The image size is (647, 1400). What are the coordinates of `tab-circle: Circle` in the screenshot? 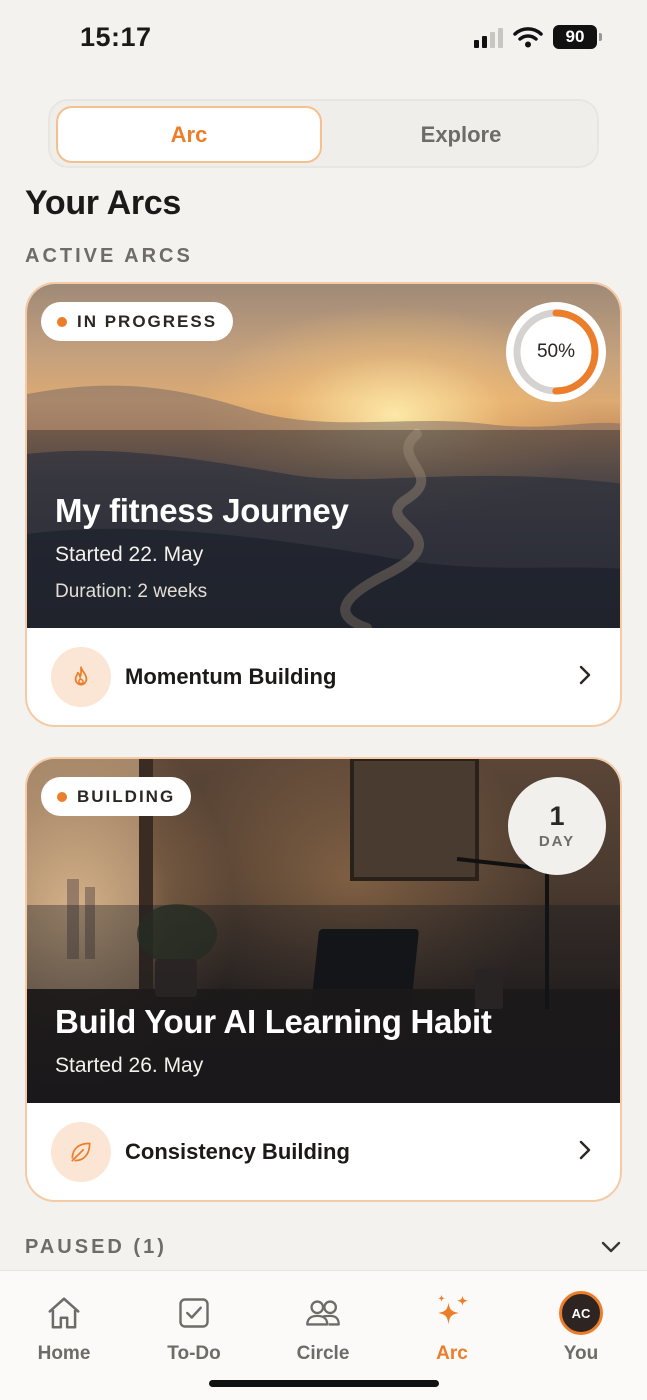 It's located at (323, 1328).